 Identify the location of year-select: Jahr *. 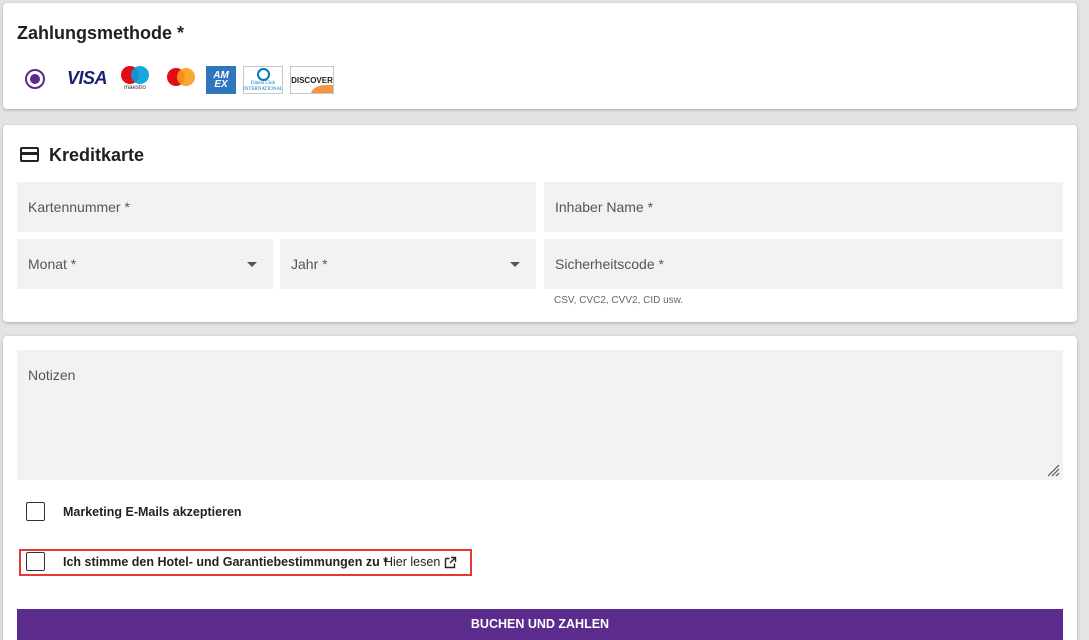
(408, 264).